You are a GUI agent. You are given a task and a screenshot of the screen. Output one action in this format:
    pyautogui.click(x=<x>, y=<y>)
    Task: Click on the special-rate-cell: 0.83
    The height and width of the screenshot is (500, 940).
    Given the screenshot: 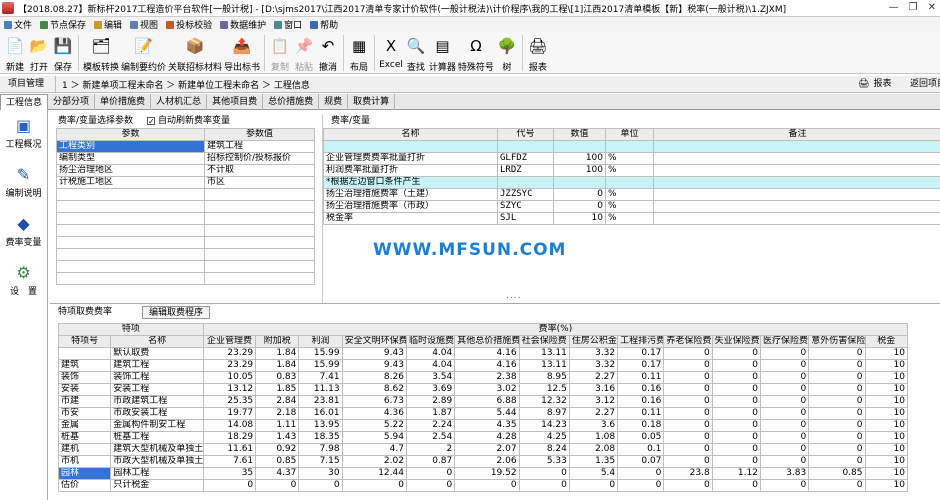 What is the action you would take?
    pyautogui.click(x=277, y=377)
    